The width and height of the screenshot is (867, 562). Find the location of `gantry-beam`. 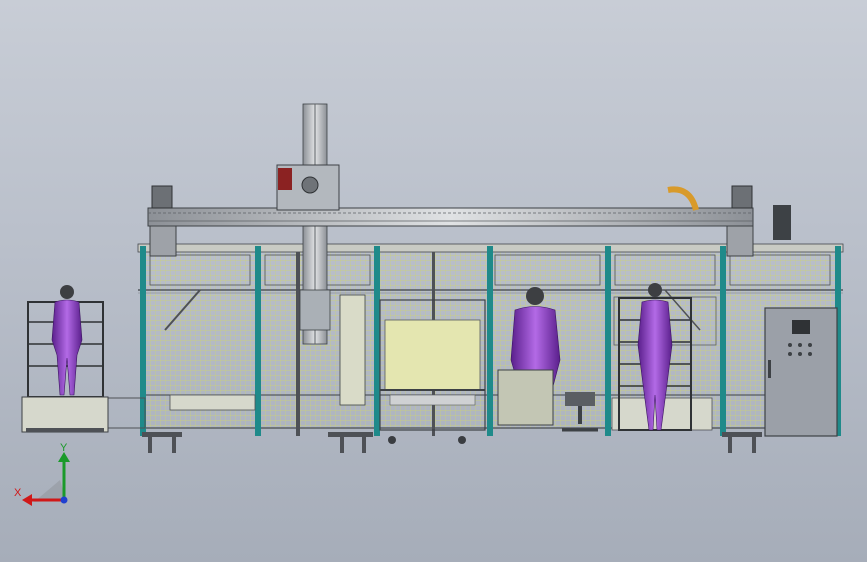

gantry-beam is located at coordinates (469, 210).